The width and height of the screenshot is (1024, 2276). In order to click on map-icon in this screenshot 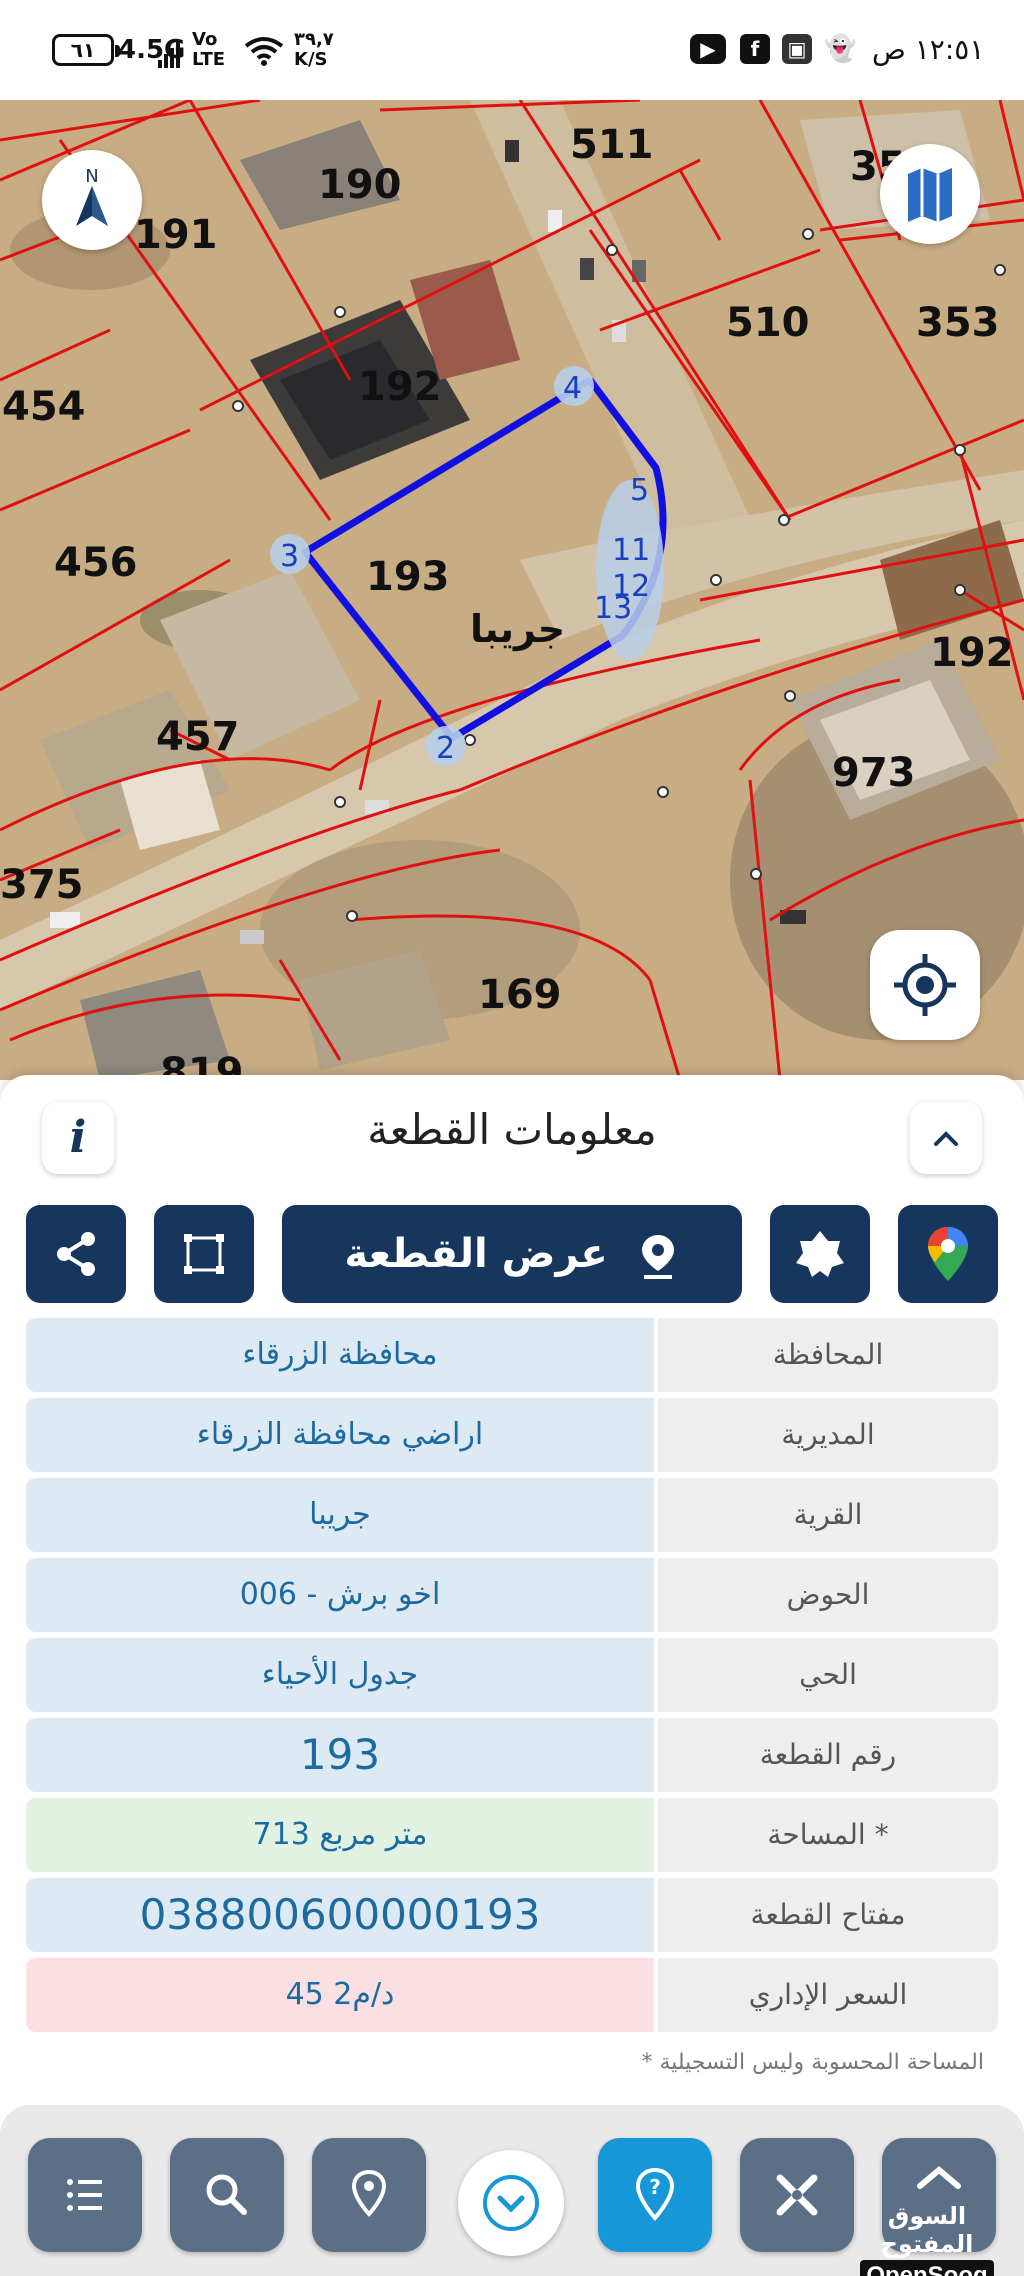, I will do `click(930, 195)`.